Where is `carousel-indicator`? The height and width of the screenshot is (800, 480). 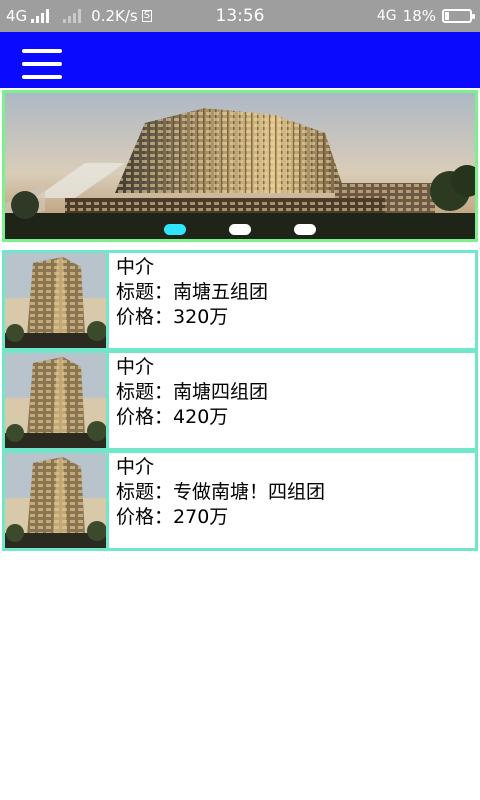 carousel-indicator is located at coordinates (240, 230).